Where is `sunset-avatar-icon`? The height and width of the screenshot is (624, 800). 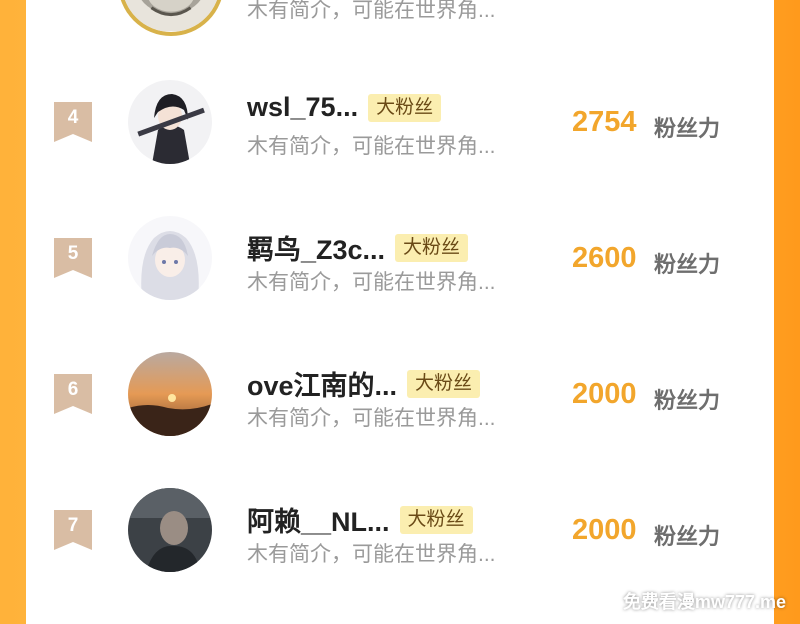 sunset-avatar-icon is located at coordinates (170, 394).